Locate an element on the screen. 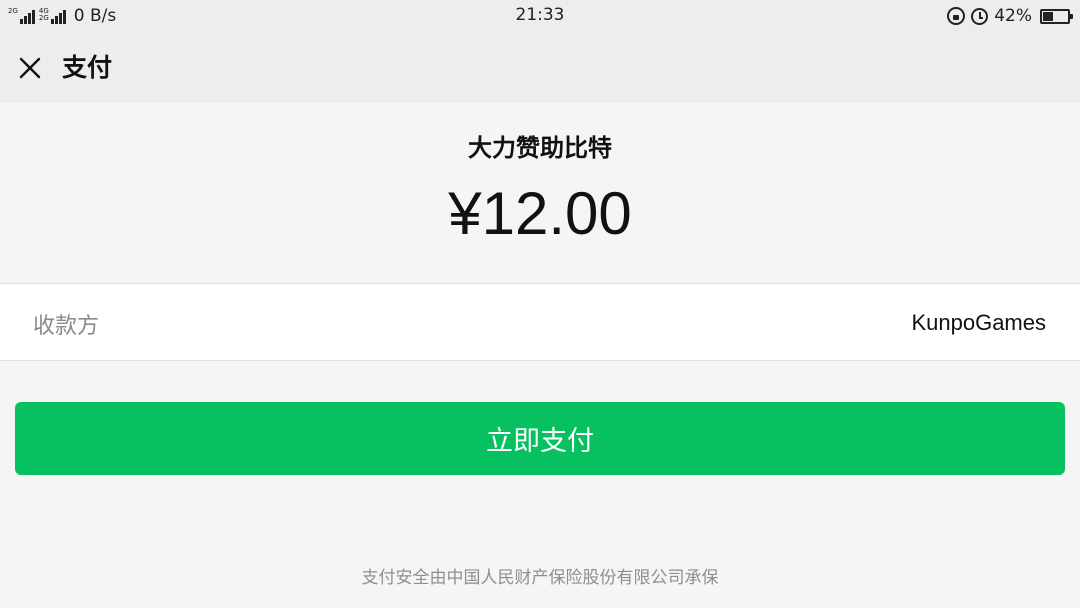 The image size is (1080, 608). payment-amount: ¥12.00 is located at coordinates (540, 213).